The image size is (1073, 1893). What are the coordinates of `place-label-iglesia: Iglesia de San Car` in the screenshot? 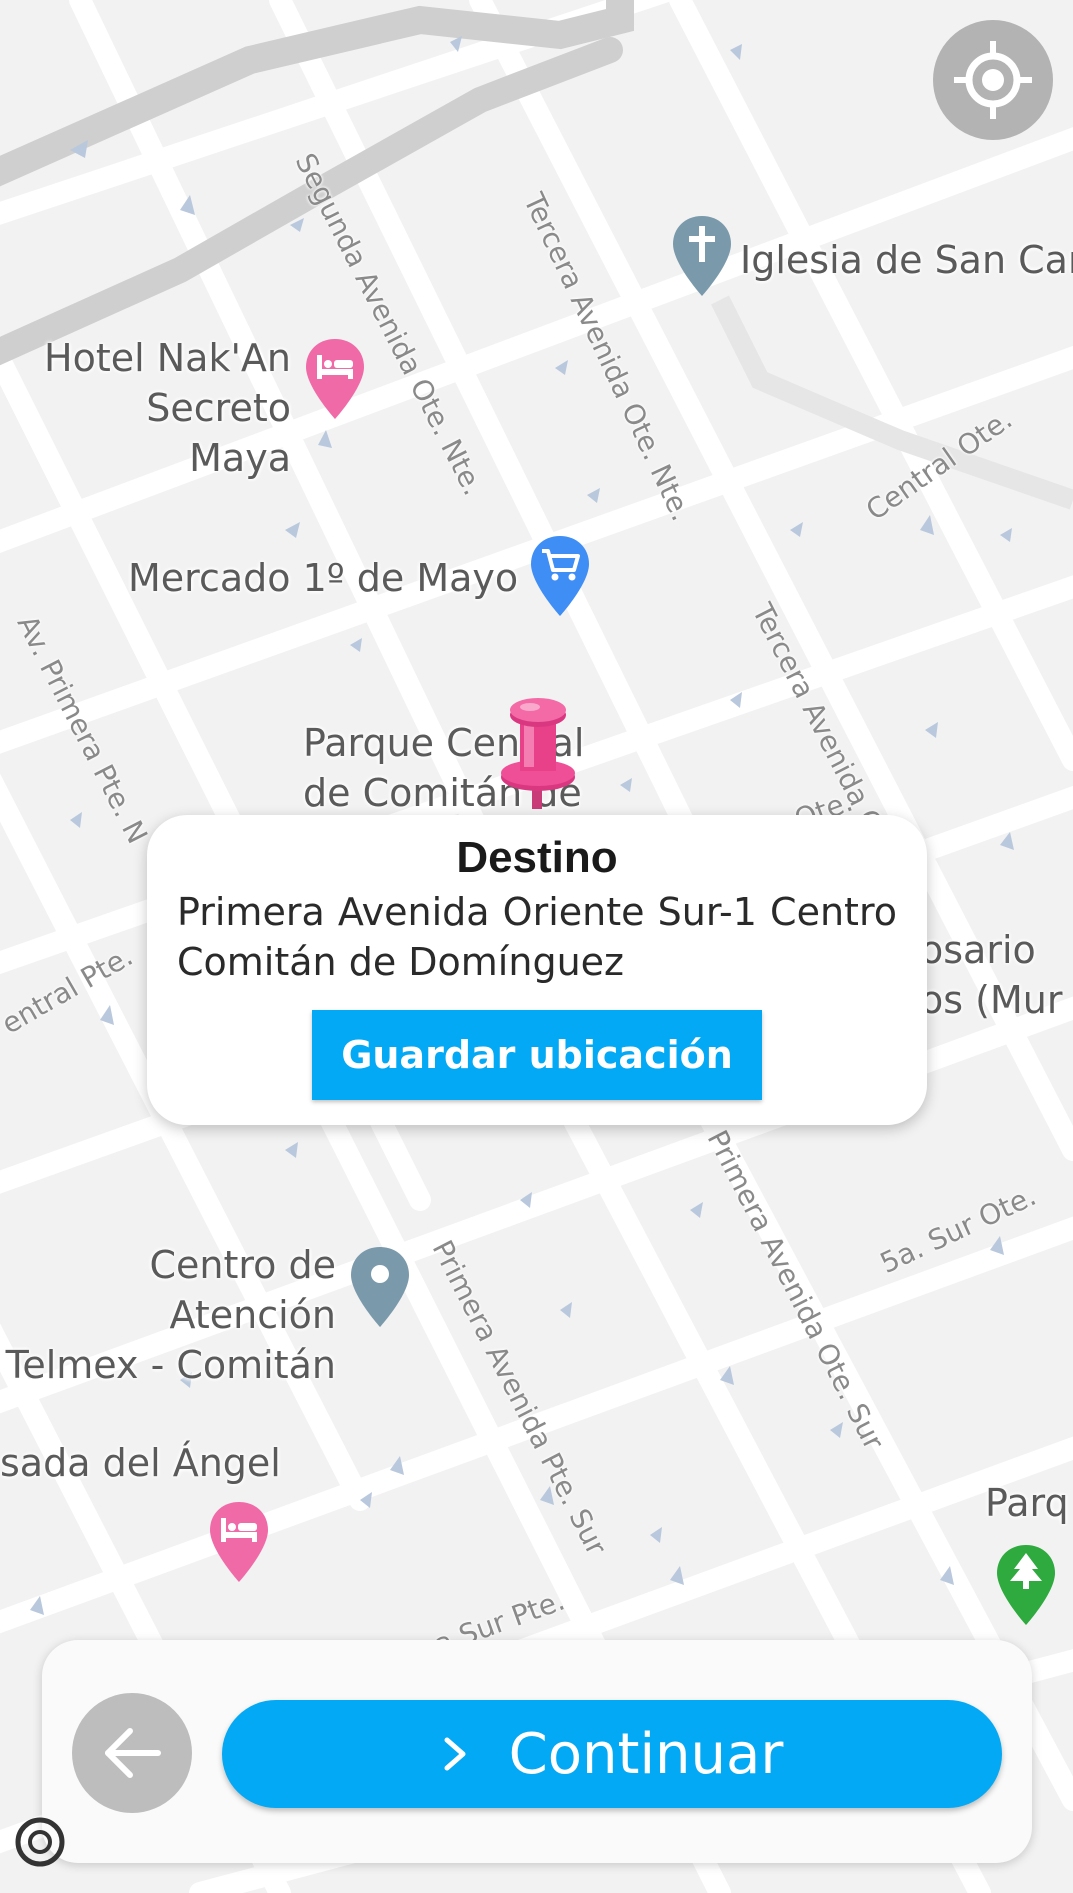 It's located at (906, 260).